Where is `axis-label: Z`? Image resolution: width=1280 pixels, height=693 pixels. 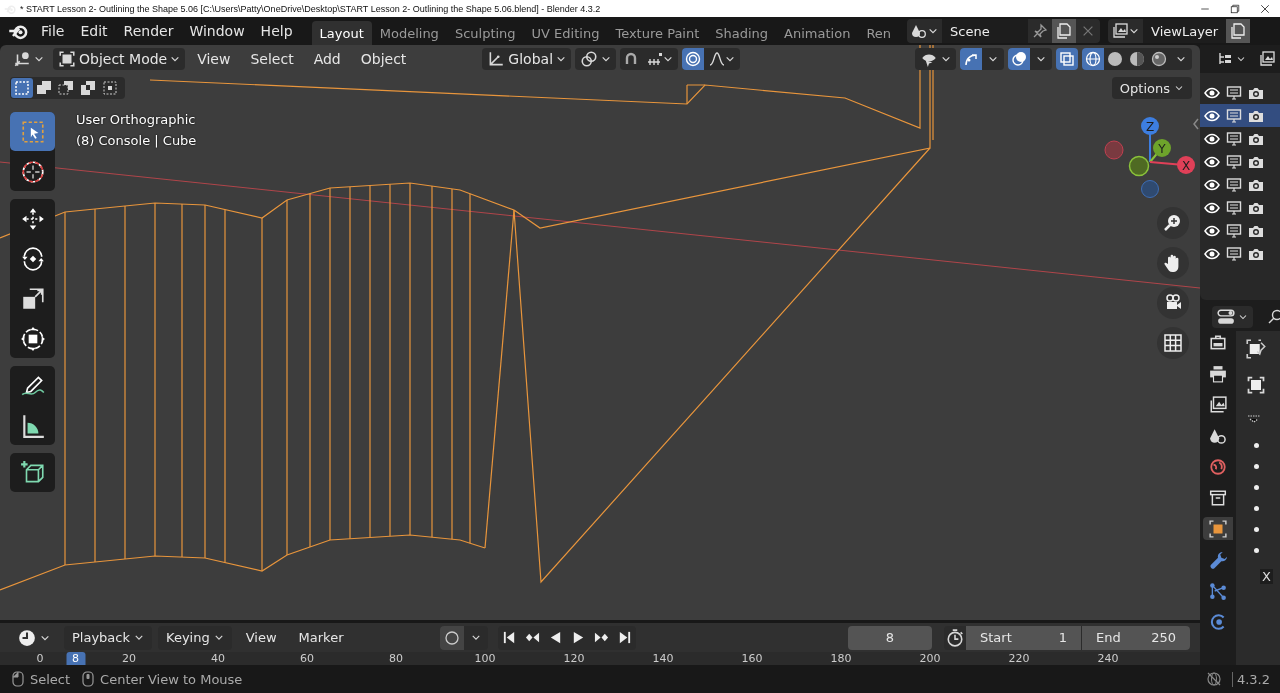
axis-label: Z is located at coordinates (1150, 126).